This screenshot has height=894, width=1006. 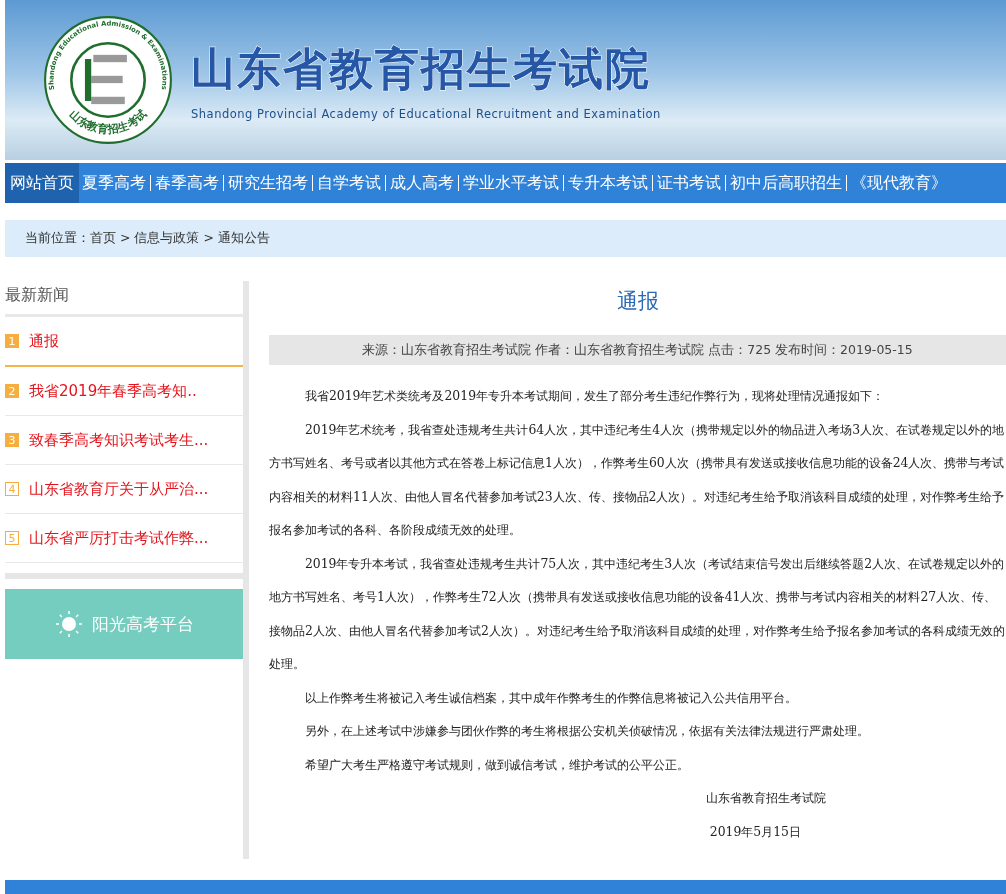 I want to click on article-paragraph: 我省2019年艺术类统考及2019年专升本考试期间，发生了部分考生违纪作弊行为，现将处理情况通报如下：, so click(x=594, y=396).